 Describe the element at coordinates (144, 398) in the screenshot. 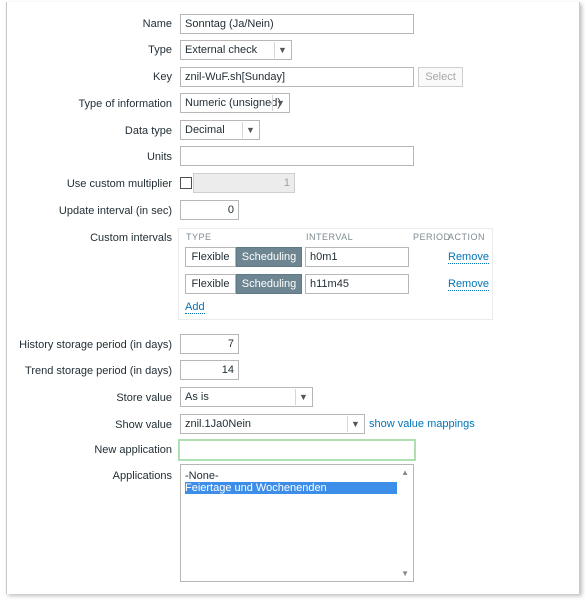

I see `store-value-label: Store value` at that location.